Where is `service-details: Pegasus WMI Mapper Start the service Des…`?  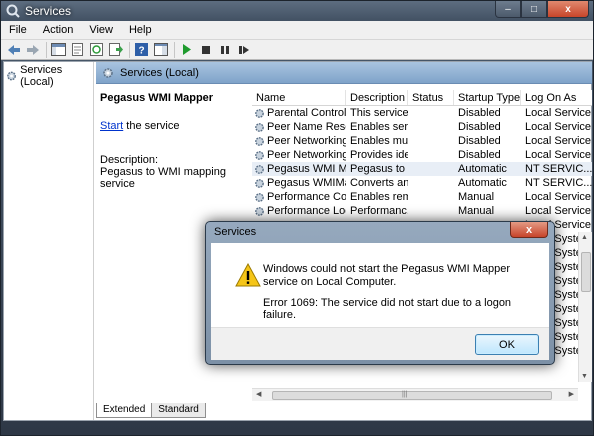
service-details: Pegasus WMI Mapper Start the service Des… is located at coordinates (175, 141).